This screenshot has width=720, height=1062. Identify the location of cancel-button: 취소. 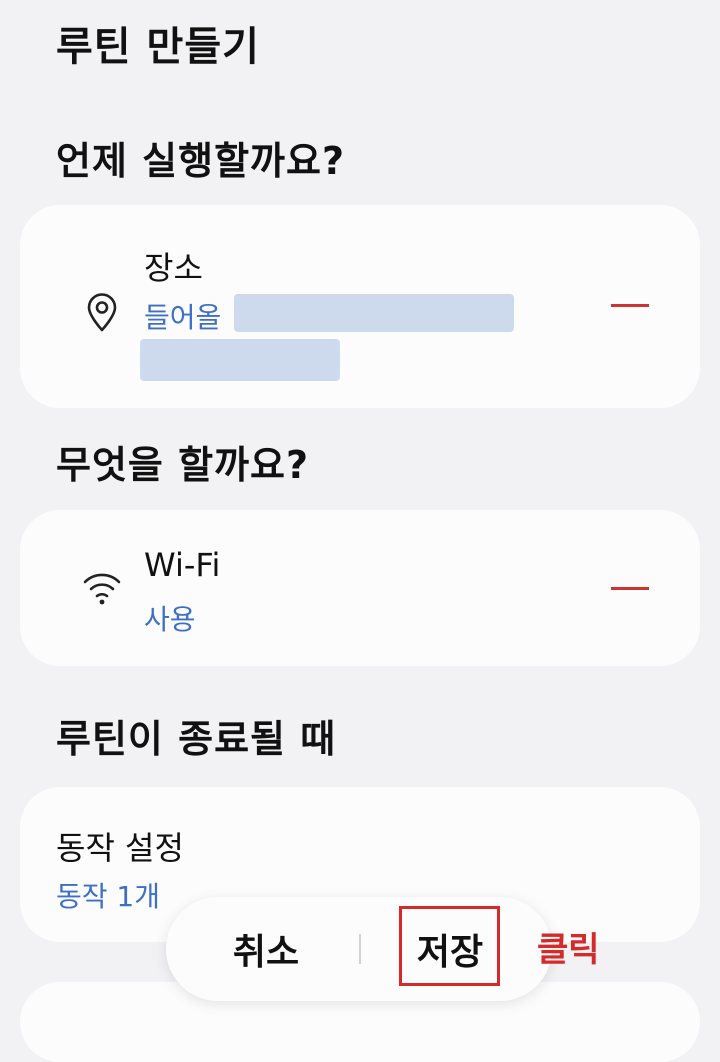
(266, 949).